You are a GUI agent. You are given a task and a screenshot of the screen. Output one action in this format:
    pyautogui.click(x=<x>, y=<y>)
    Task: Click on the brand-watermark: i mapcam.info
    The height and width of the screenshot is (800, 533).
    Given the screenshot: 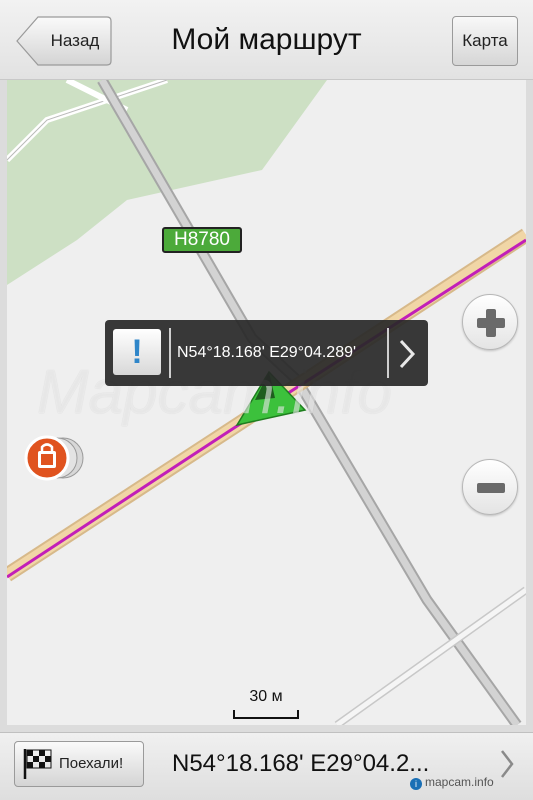 What is the action you would take?
    pyautogui.click(x=470, y=786)
    